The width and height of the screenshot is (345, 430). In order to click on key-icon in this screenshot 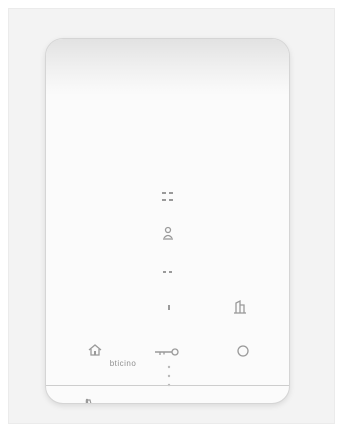, I will do `click(168, 352)`.